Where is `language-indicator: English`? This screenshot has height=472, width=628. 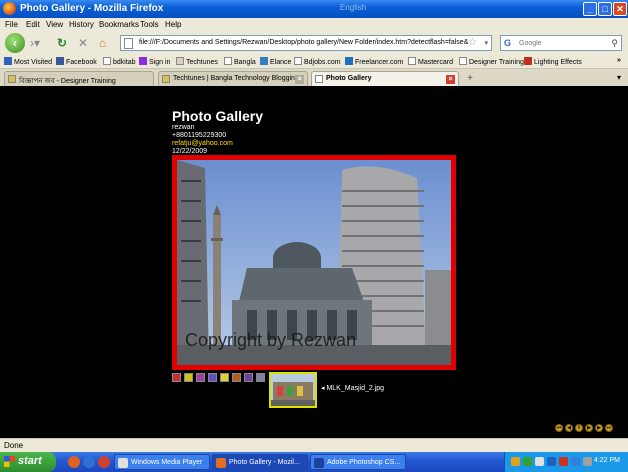 language-indicator: English is located at coordinates (353, 7).